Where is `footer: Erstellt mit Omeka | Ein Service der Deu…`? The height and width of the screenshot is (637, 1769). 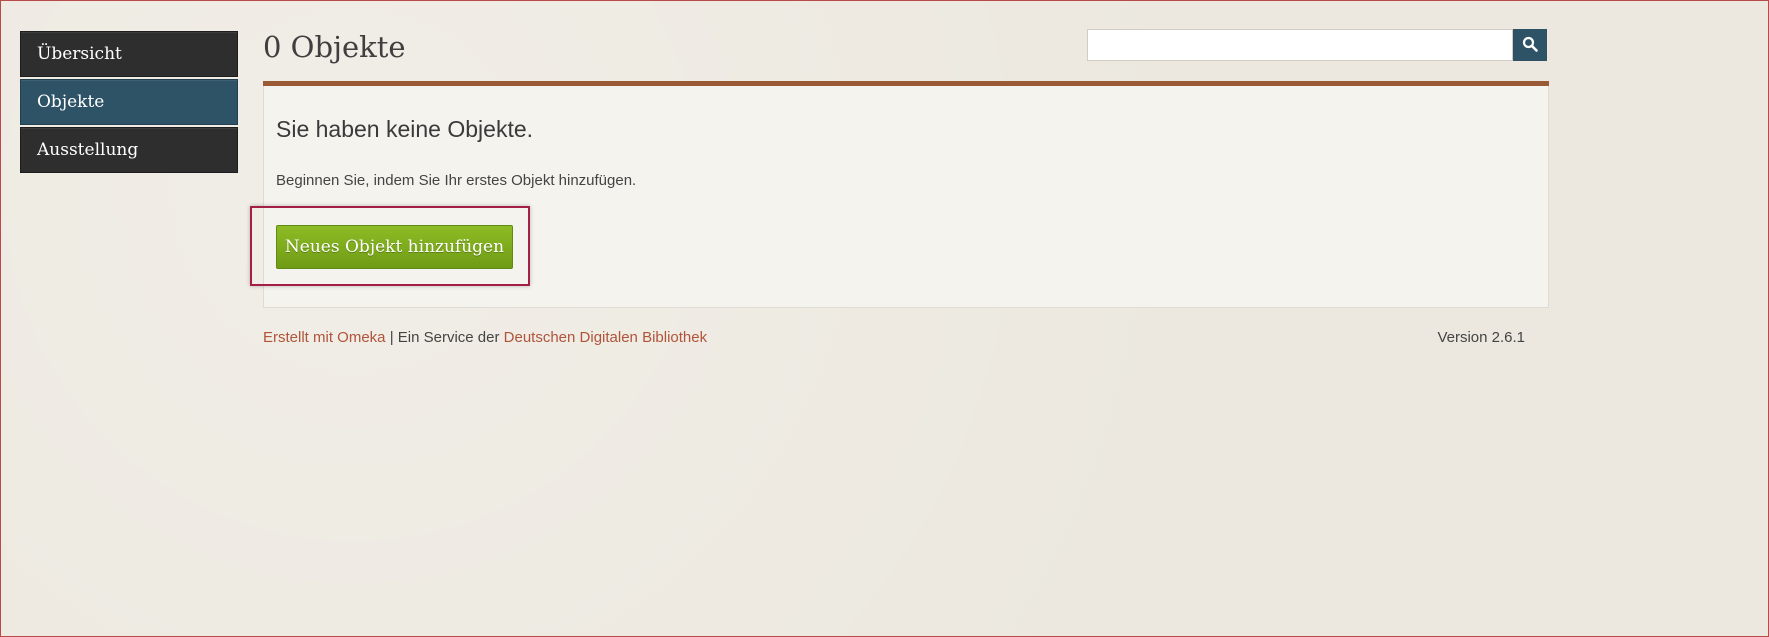 footer: Erstellt mit Omeka | Ein Service der Deu… is located at coordinates (894, 337).